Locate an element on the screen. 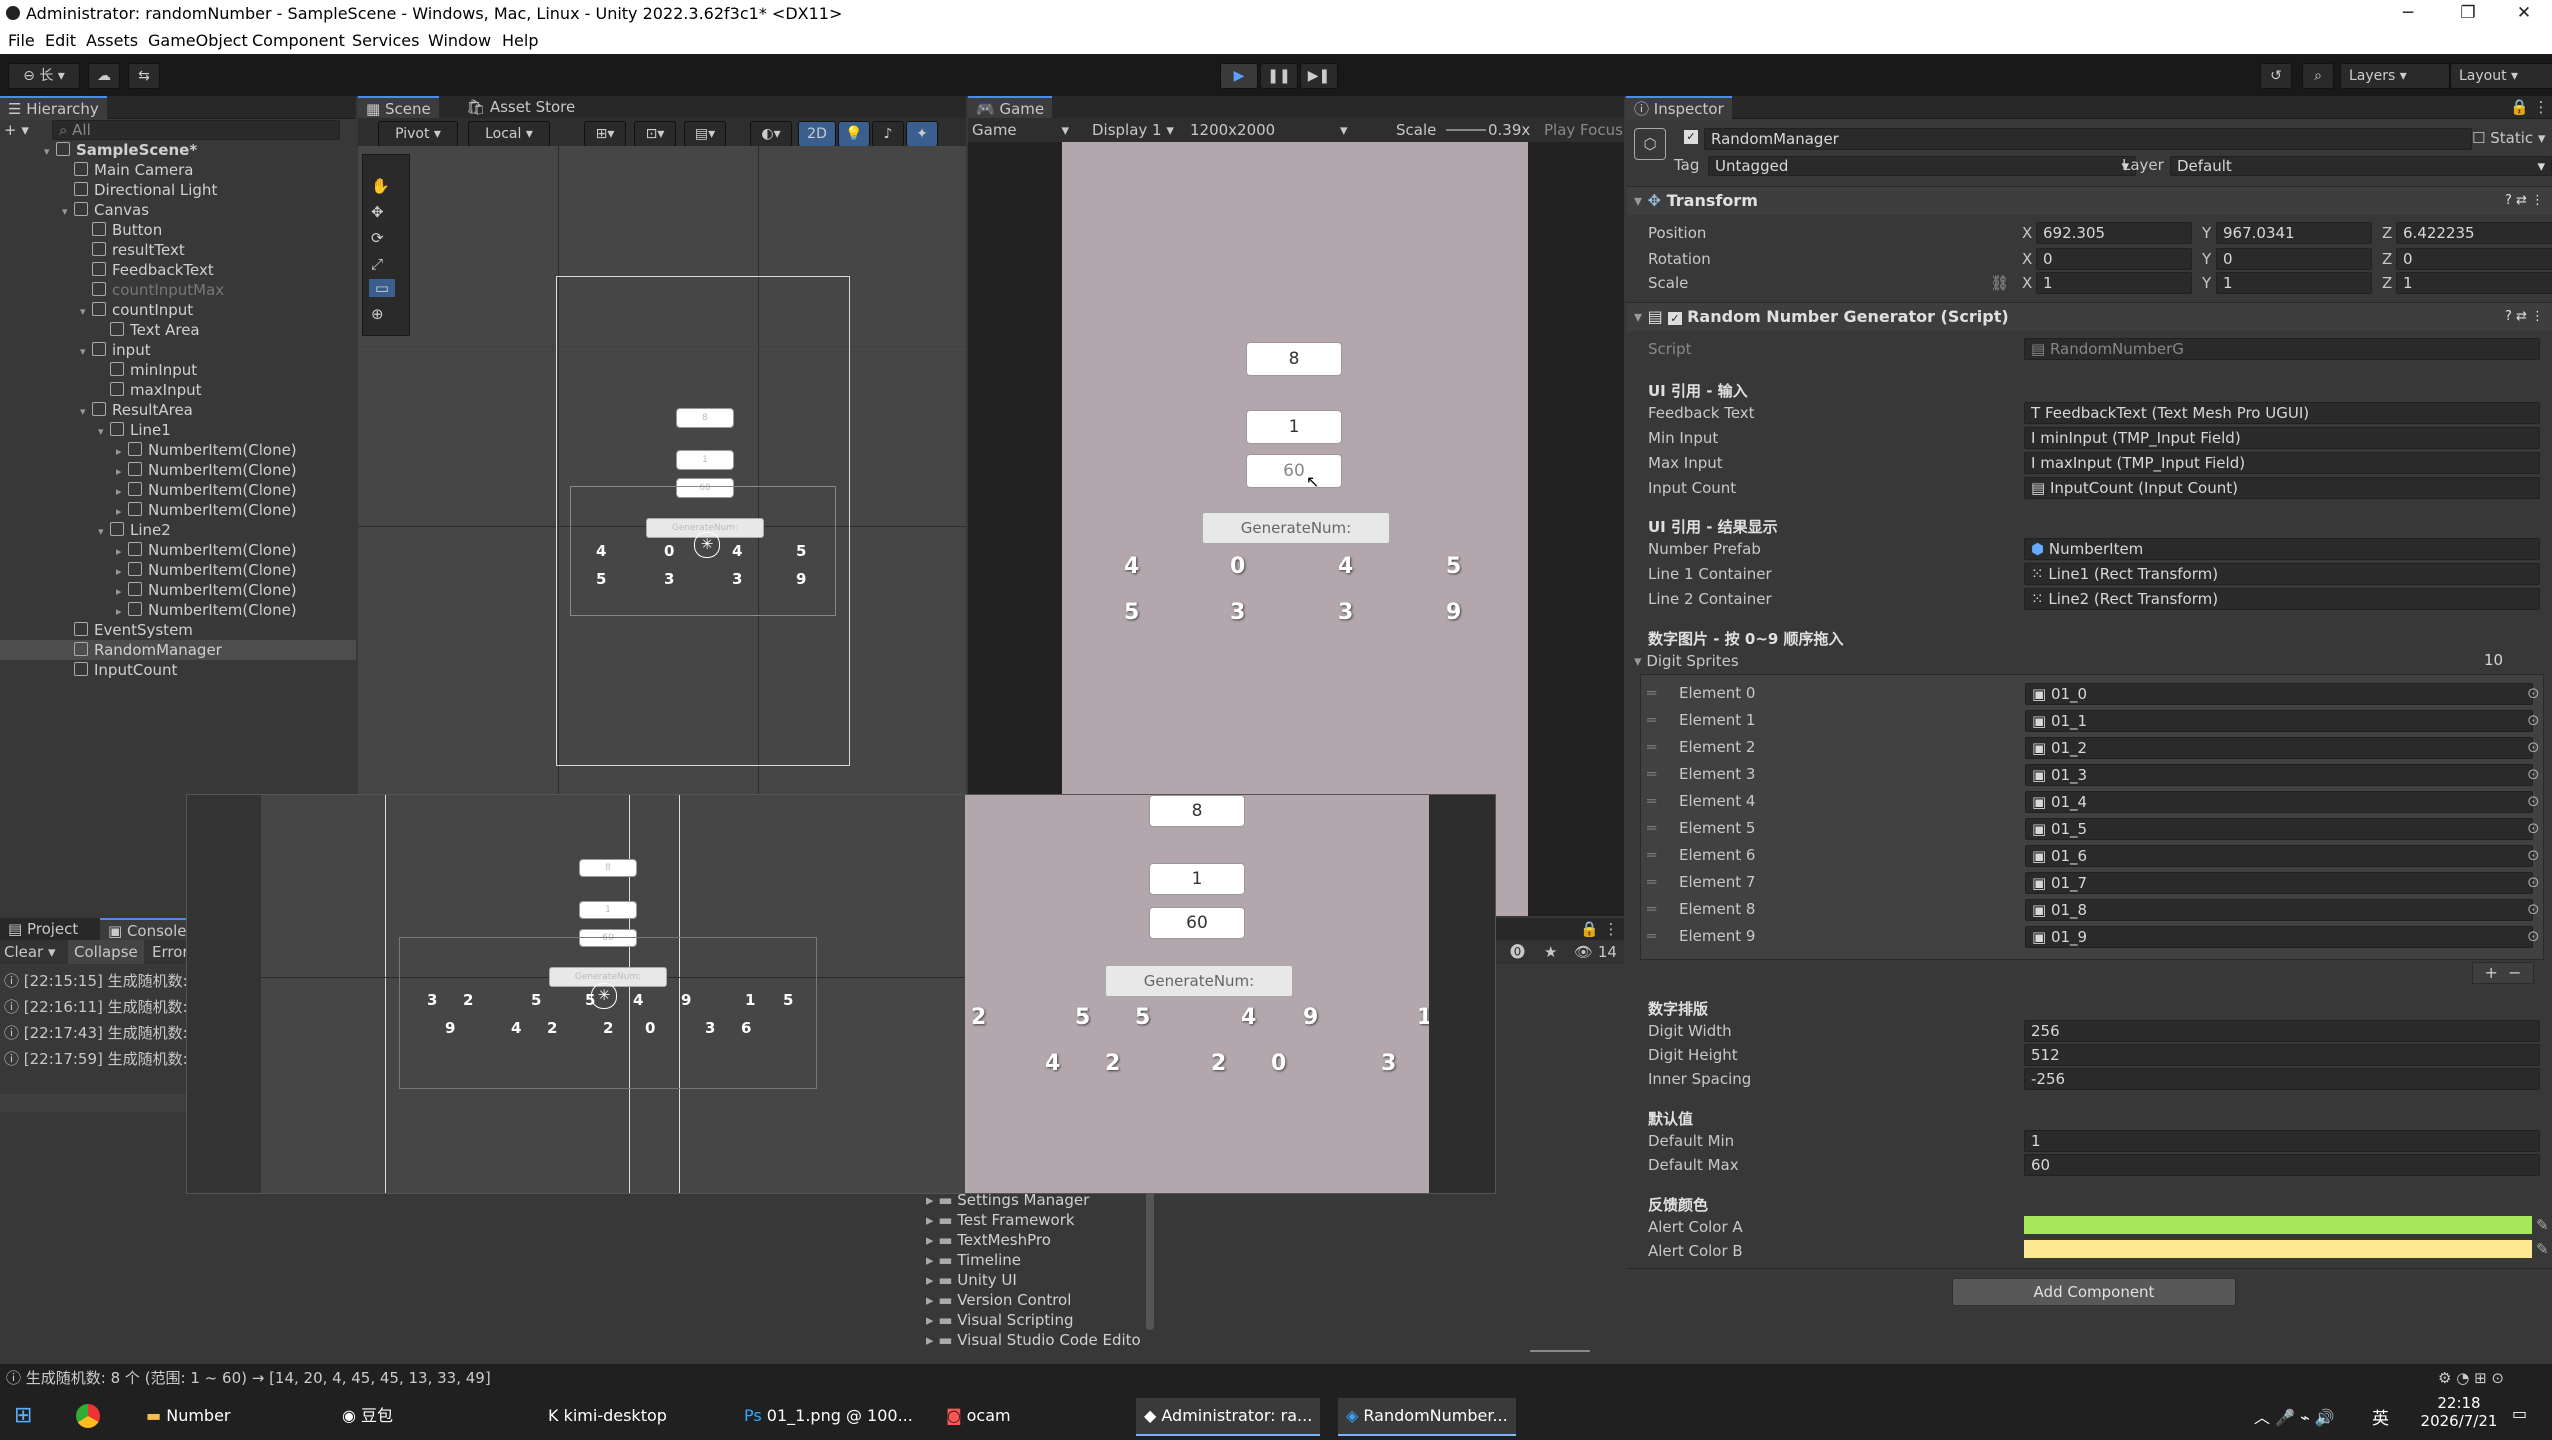 The image size is (2552, 1440). hierarchy-item: FeedbackText is located at coordinates (178, 270).